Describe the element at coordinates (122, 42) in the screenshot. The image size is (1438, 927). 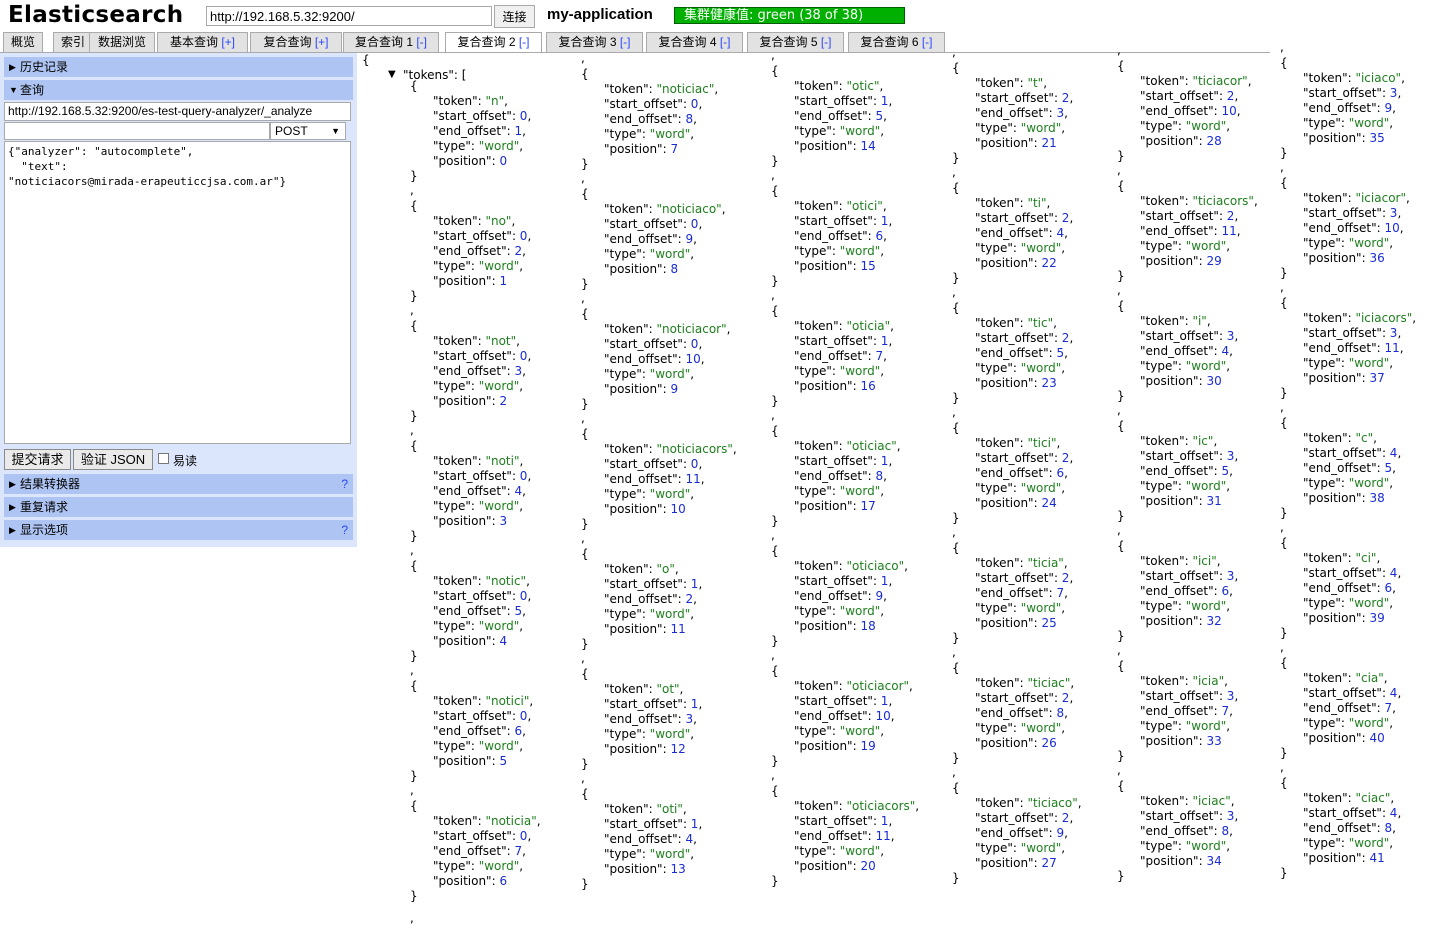
I see `tab-2: 数据浏览` at that location.